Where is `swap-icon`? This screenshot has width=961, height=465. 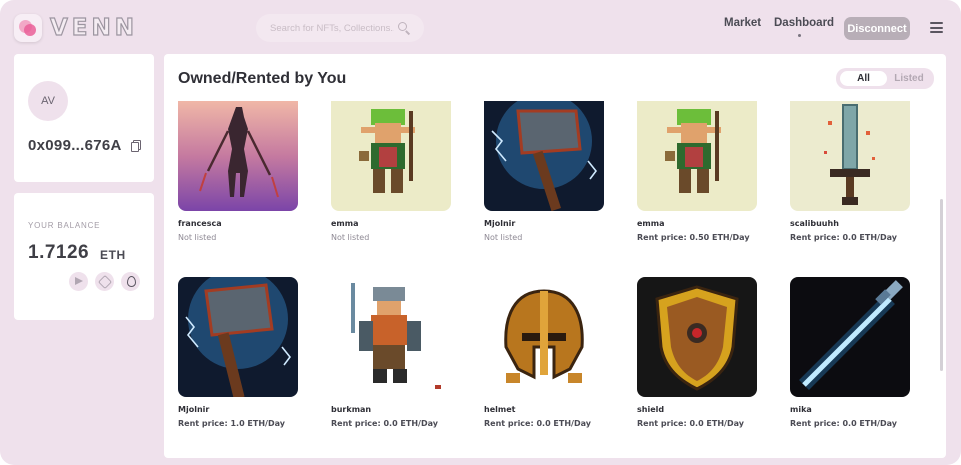 swap-icon is located at coordinates (104, 281).